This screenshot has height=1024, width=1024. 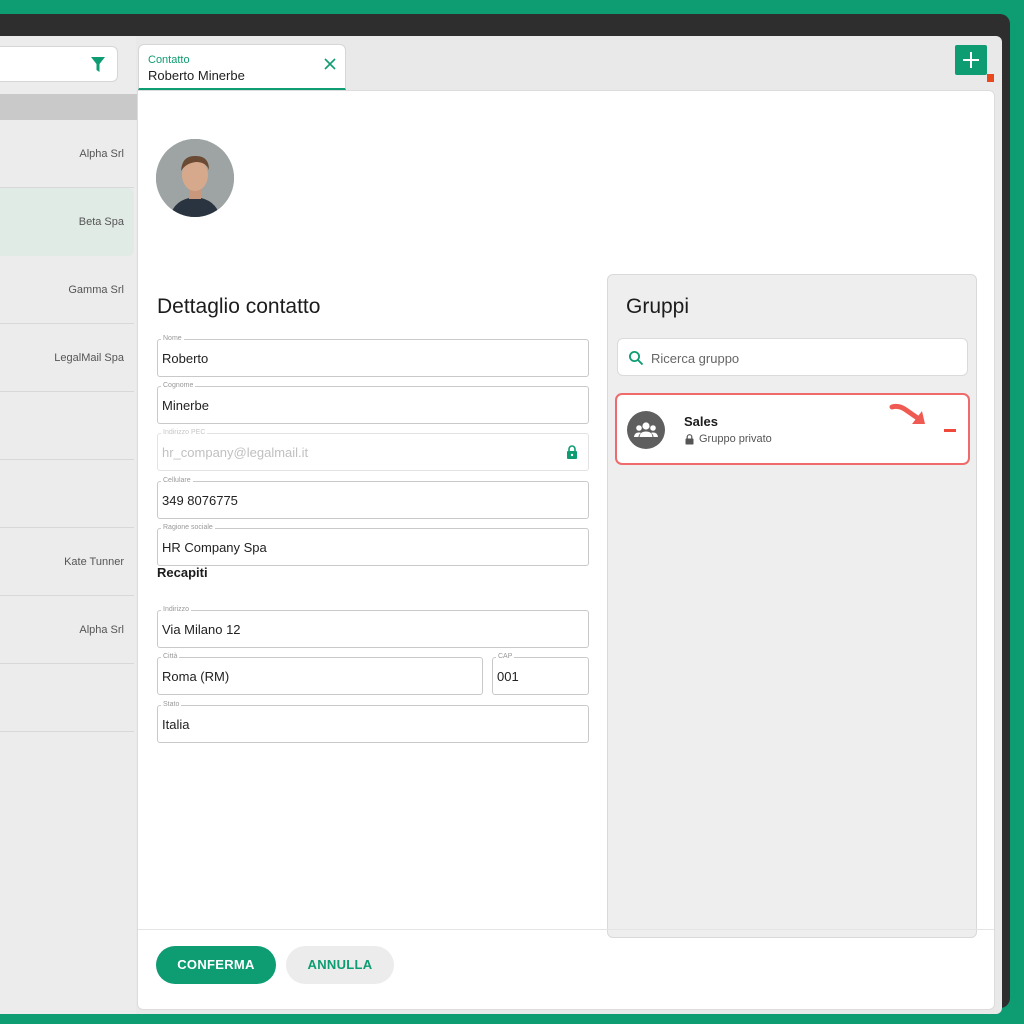 What do you see at coordinates (200, 500) in the screenshot?
I see `field-value: 349 8076775` at bounding box center [200, 500].